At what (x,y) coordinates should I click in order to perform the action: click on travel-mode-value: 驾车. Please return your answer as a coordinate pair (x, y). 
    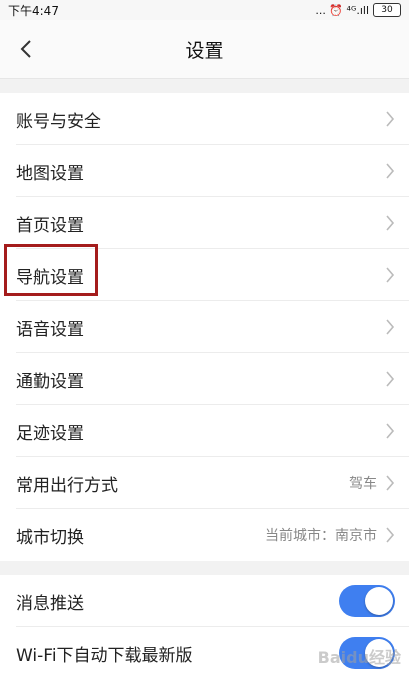
    Looking at the image, I should click on (363, 484).